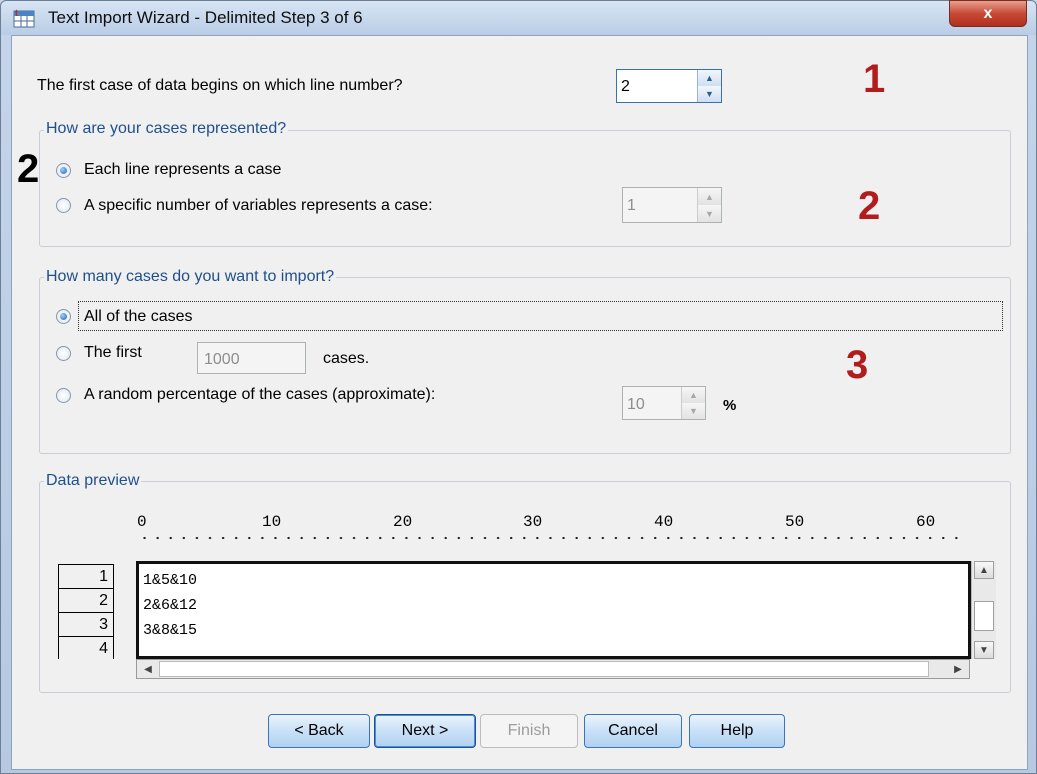  What do you see at coordinates (86, 647) in the screenshot?
I see `row-number: 4` at bounding box center [86, 647].